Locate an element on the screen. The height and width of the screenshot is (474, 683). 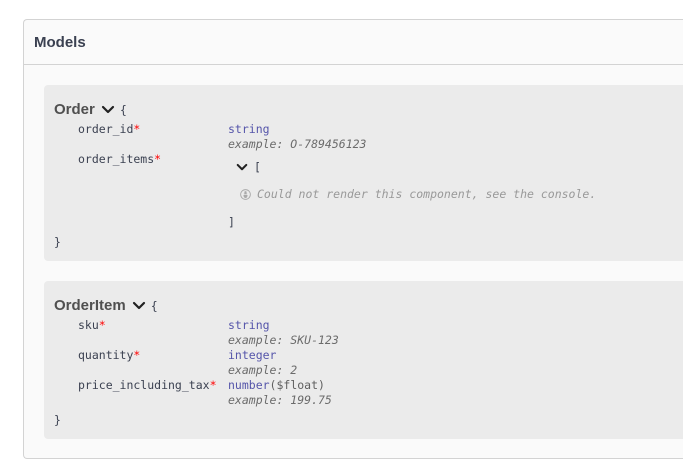
type-quantity: integer is located at coordinates (252, 355).